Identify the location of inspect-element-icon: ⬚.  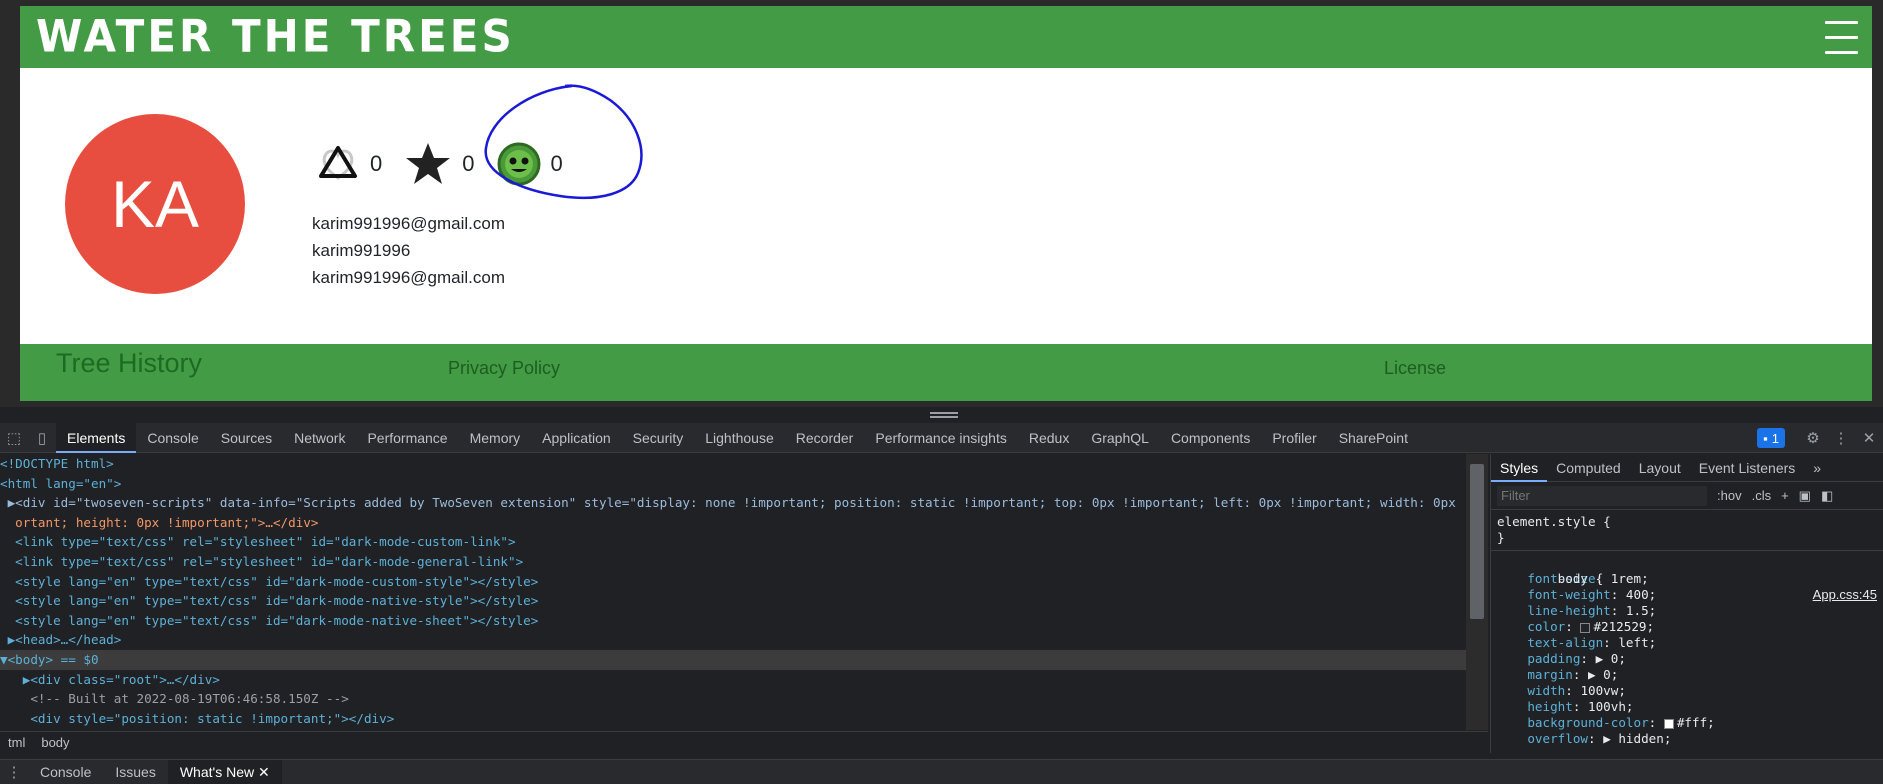
(14, 438).